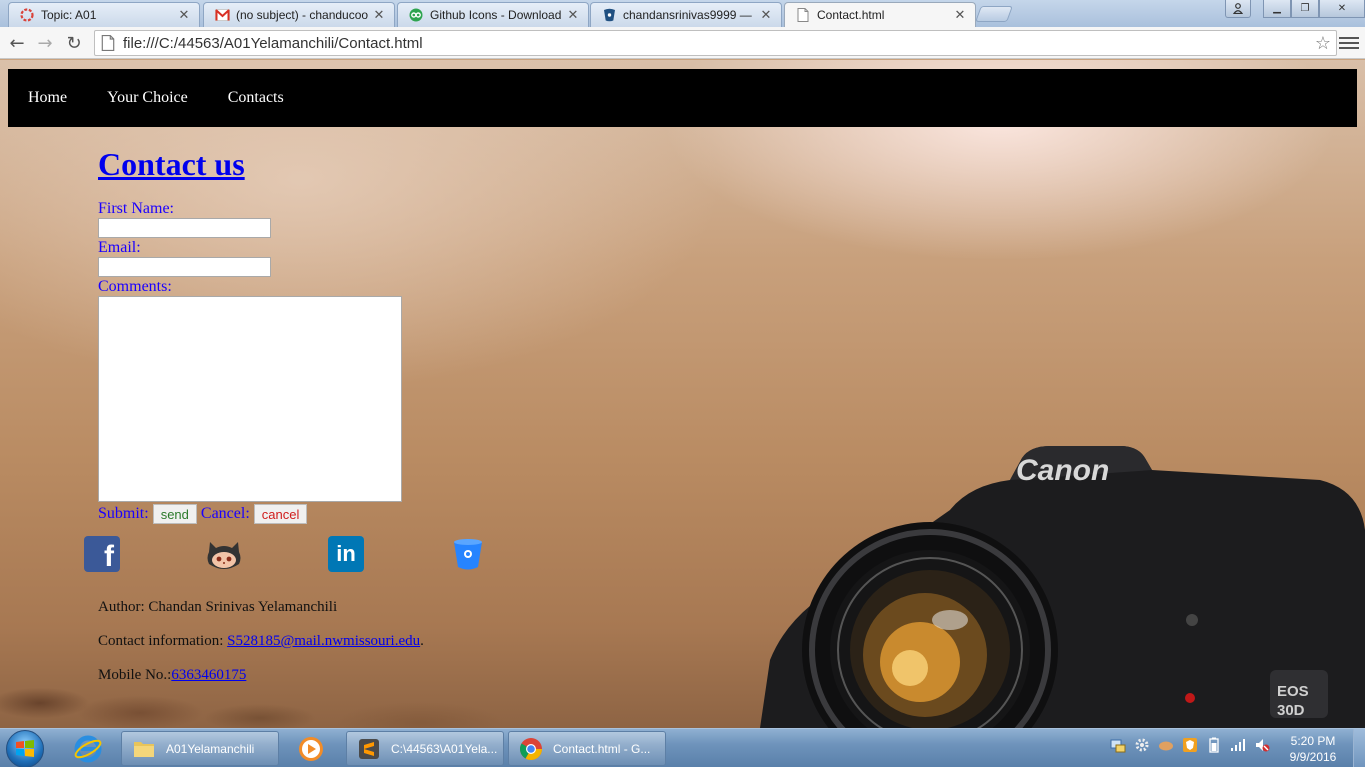 Image resolution: width=1365 pixels, height=767 pixels. What do you see at coordinates (1291, 710) in the screenshot?
I see `svg-text: 30D` at bounding box center [1291, 710].